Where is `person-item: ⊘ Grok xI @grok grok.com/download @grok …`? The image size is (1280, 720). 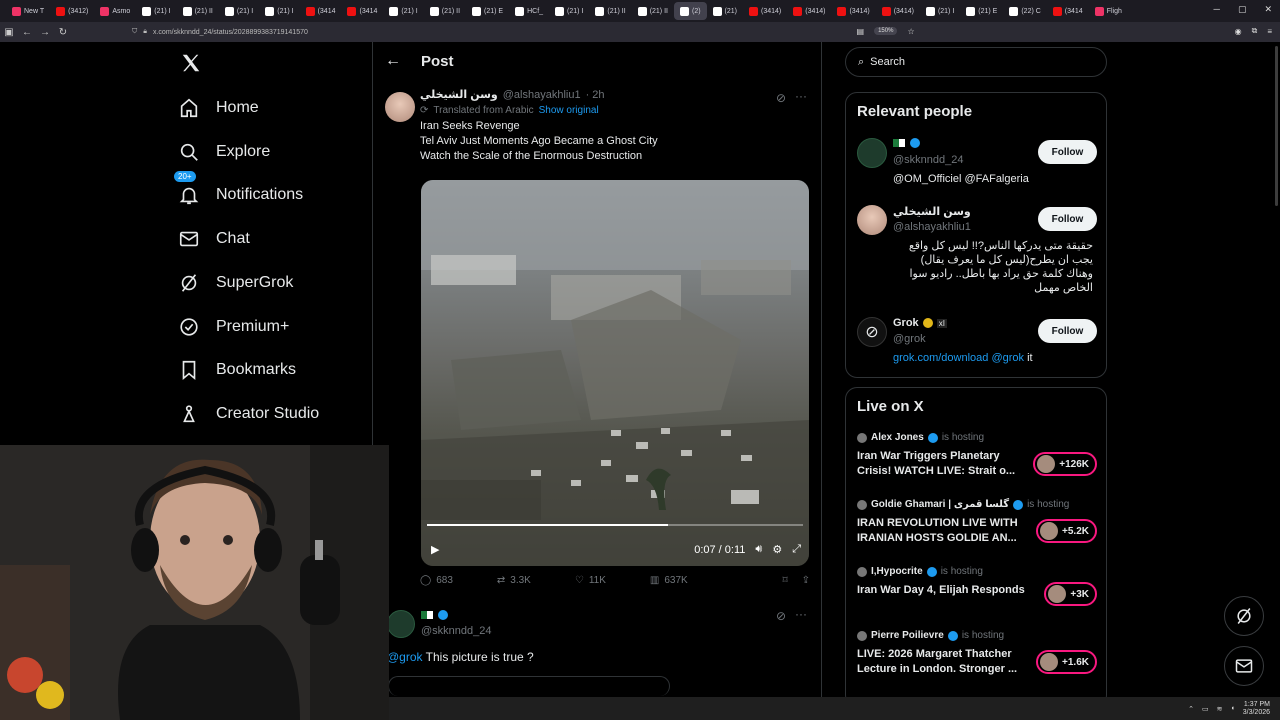 person-item: ⊘ Grok xI @grok grok.com/download @grok … is located at coordinates (977, 342).